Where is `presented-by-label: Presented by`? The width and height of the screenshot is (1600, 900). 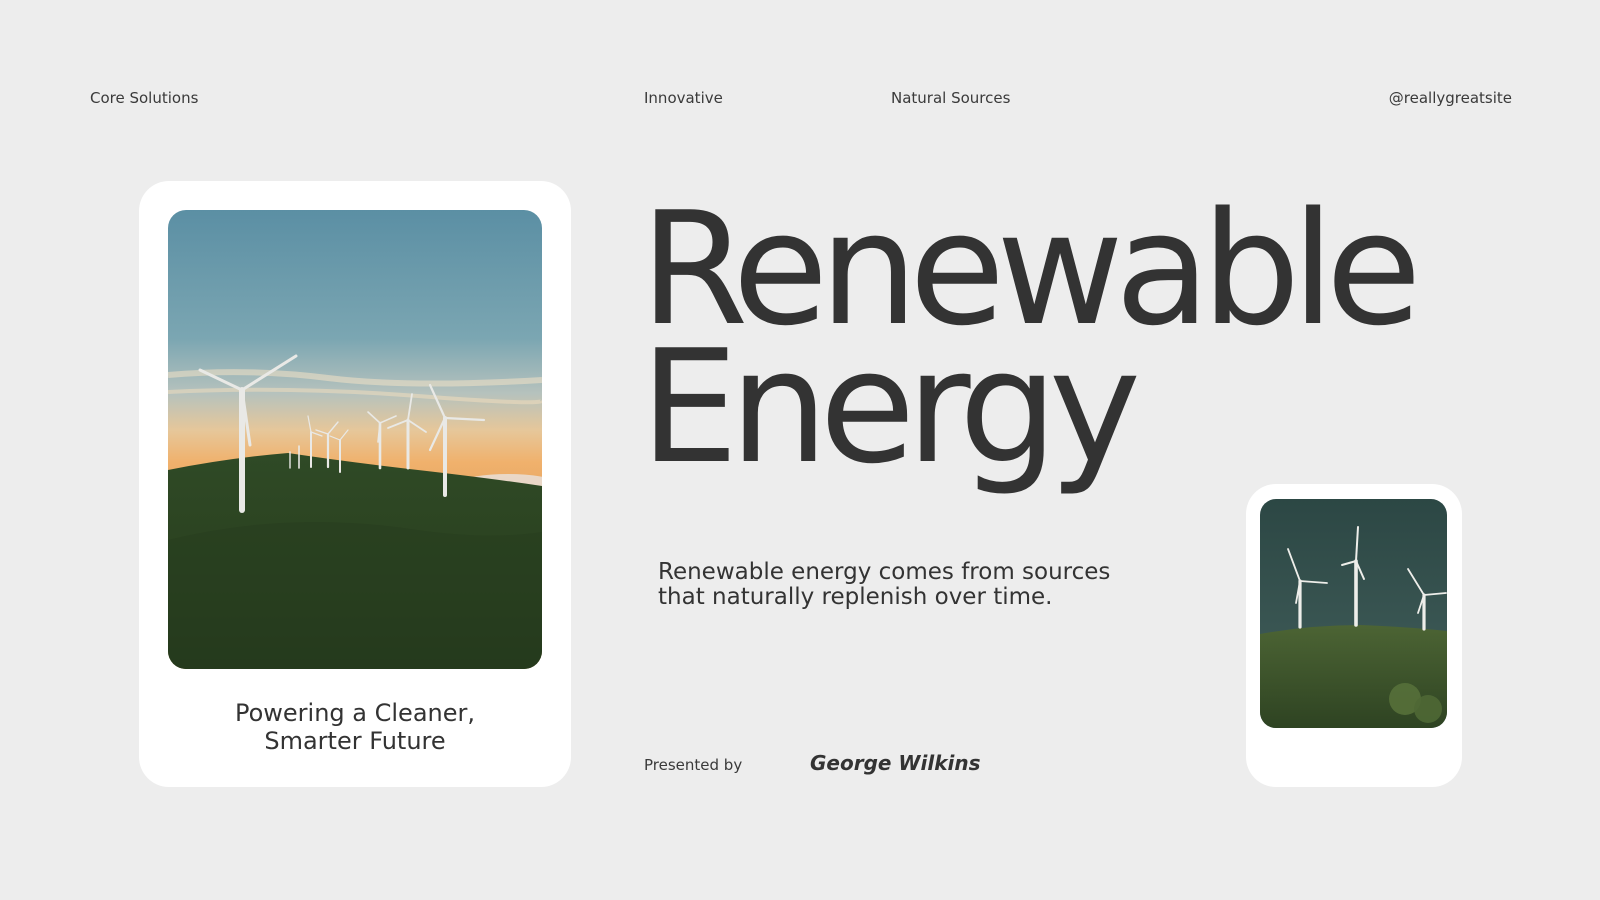
presented-by-label: Presented by is located at coordinates (693, 765).